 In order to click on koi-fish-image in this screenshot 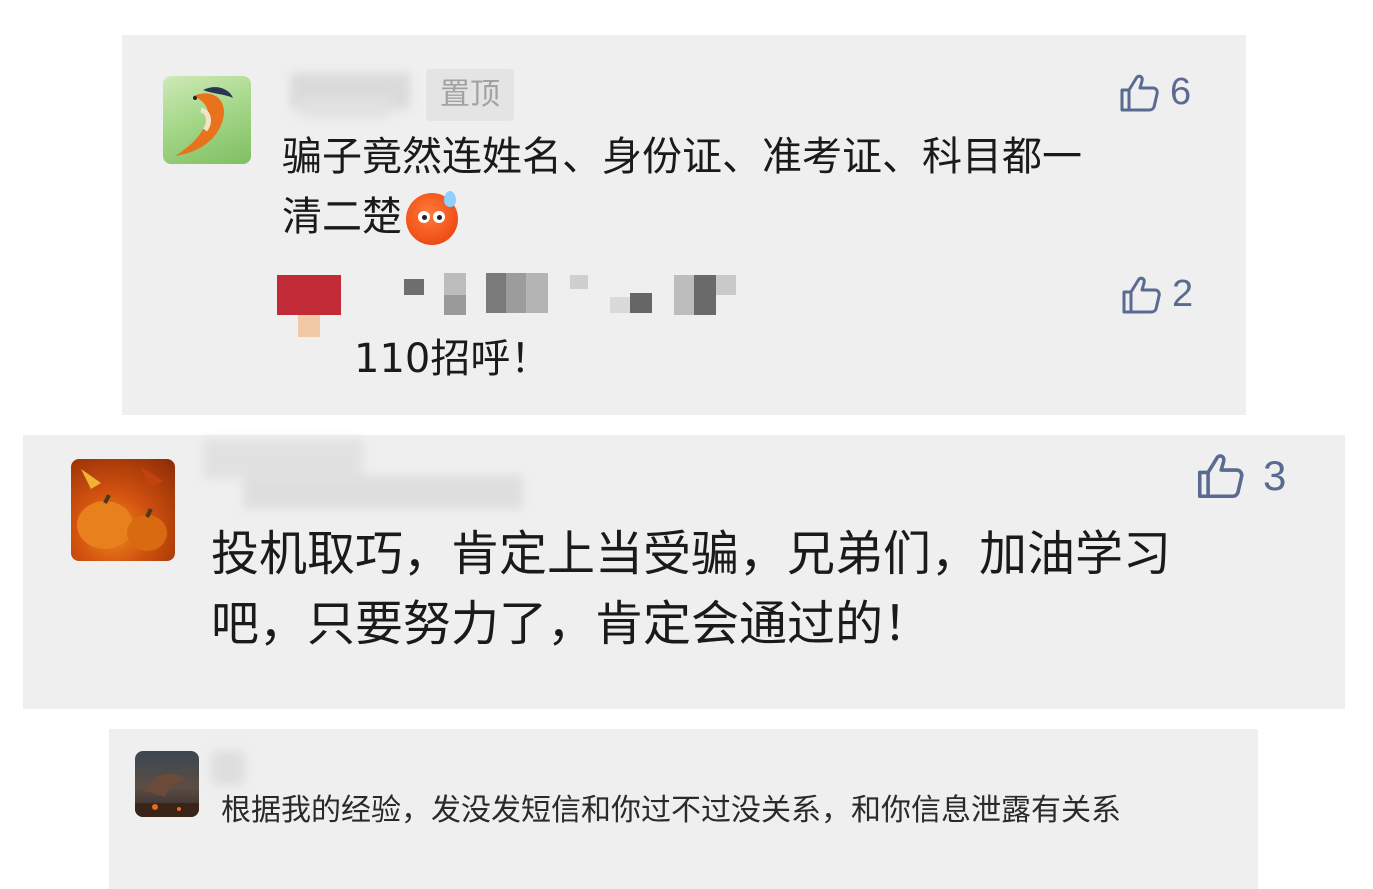, I will do `click(204, 121)`.